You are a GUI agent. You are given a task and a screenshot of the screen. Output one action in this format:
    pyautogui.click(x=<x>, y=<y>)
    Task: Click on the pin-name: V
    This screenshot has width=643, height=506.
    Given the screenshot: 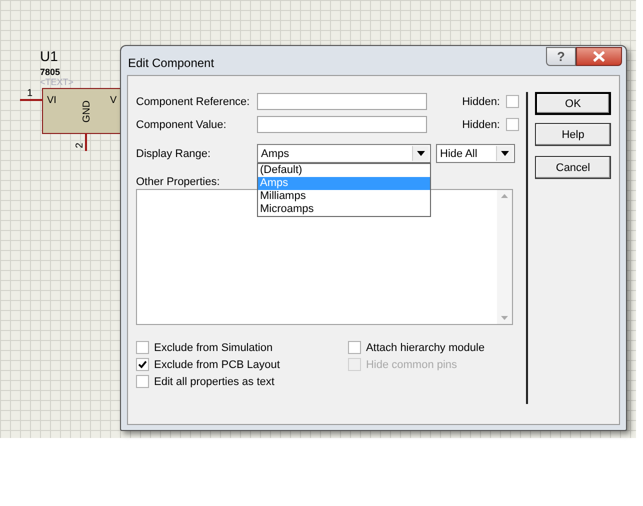 What is the action you would take?
    pyautogui.click(x=113, y=100)
    